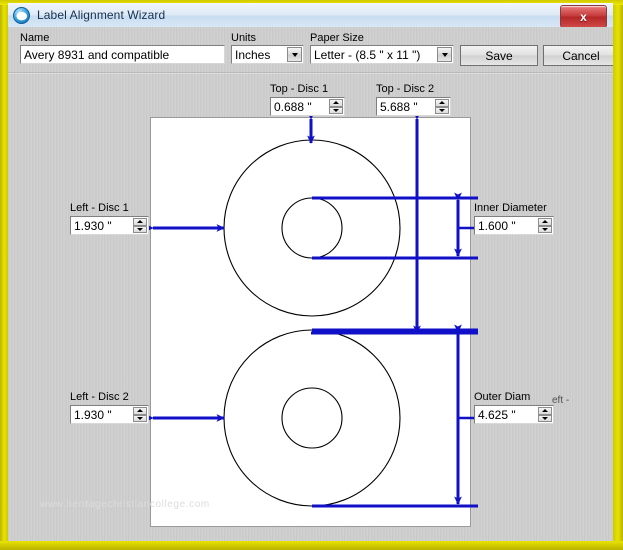  Describe the element at coordinates (502, 397) in the screenshot. I see `outer-diameter-label: Outer Diam` at that location.